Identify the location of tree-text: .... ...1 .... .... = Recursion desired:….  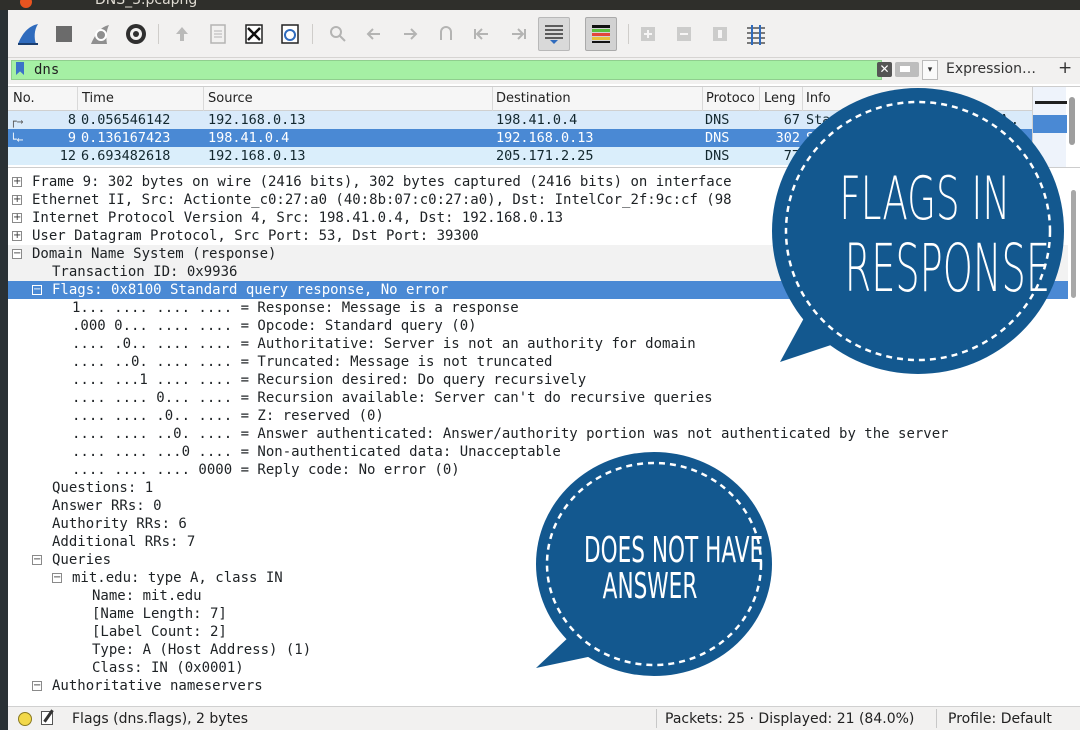
(329, 380).